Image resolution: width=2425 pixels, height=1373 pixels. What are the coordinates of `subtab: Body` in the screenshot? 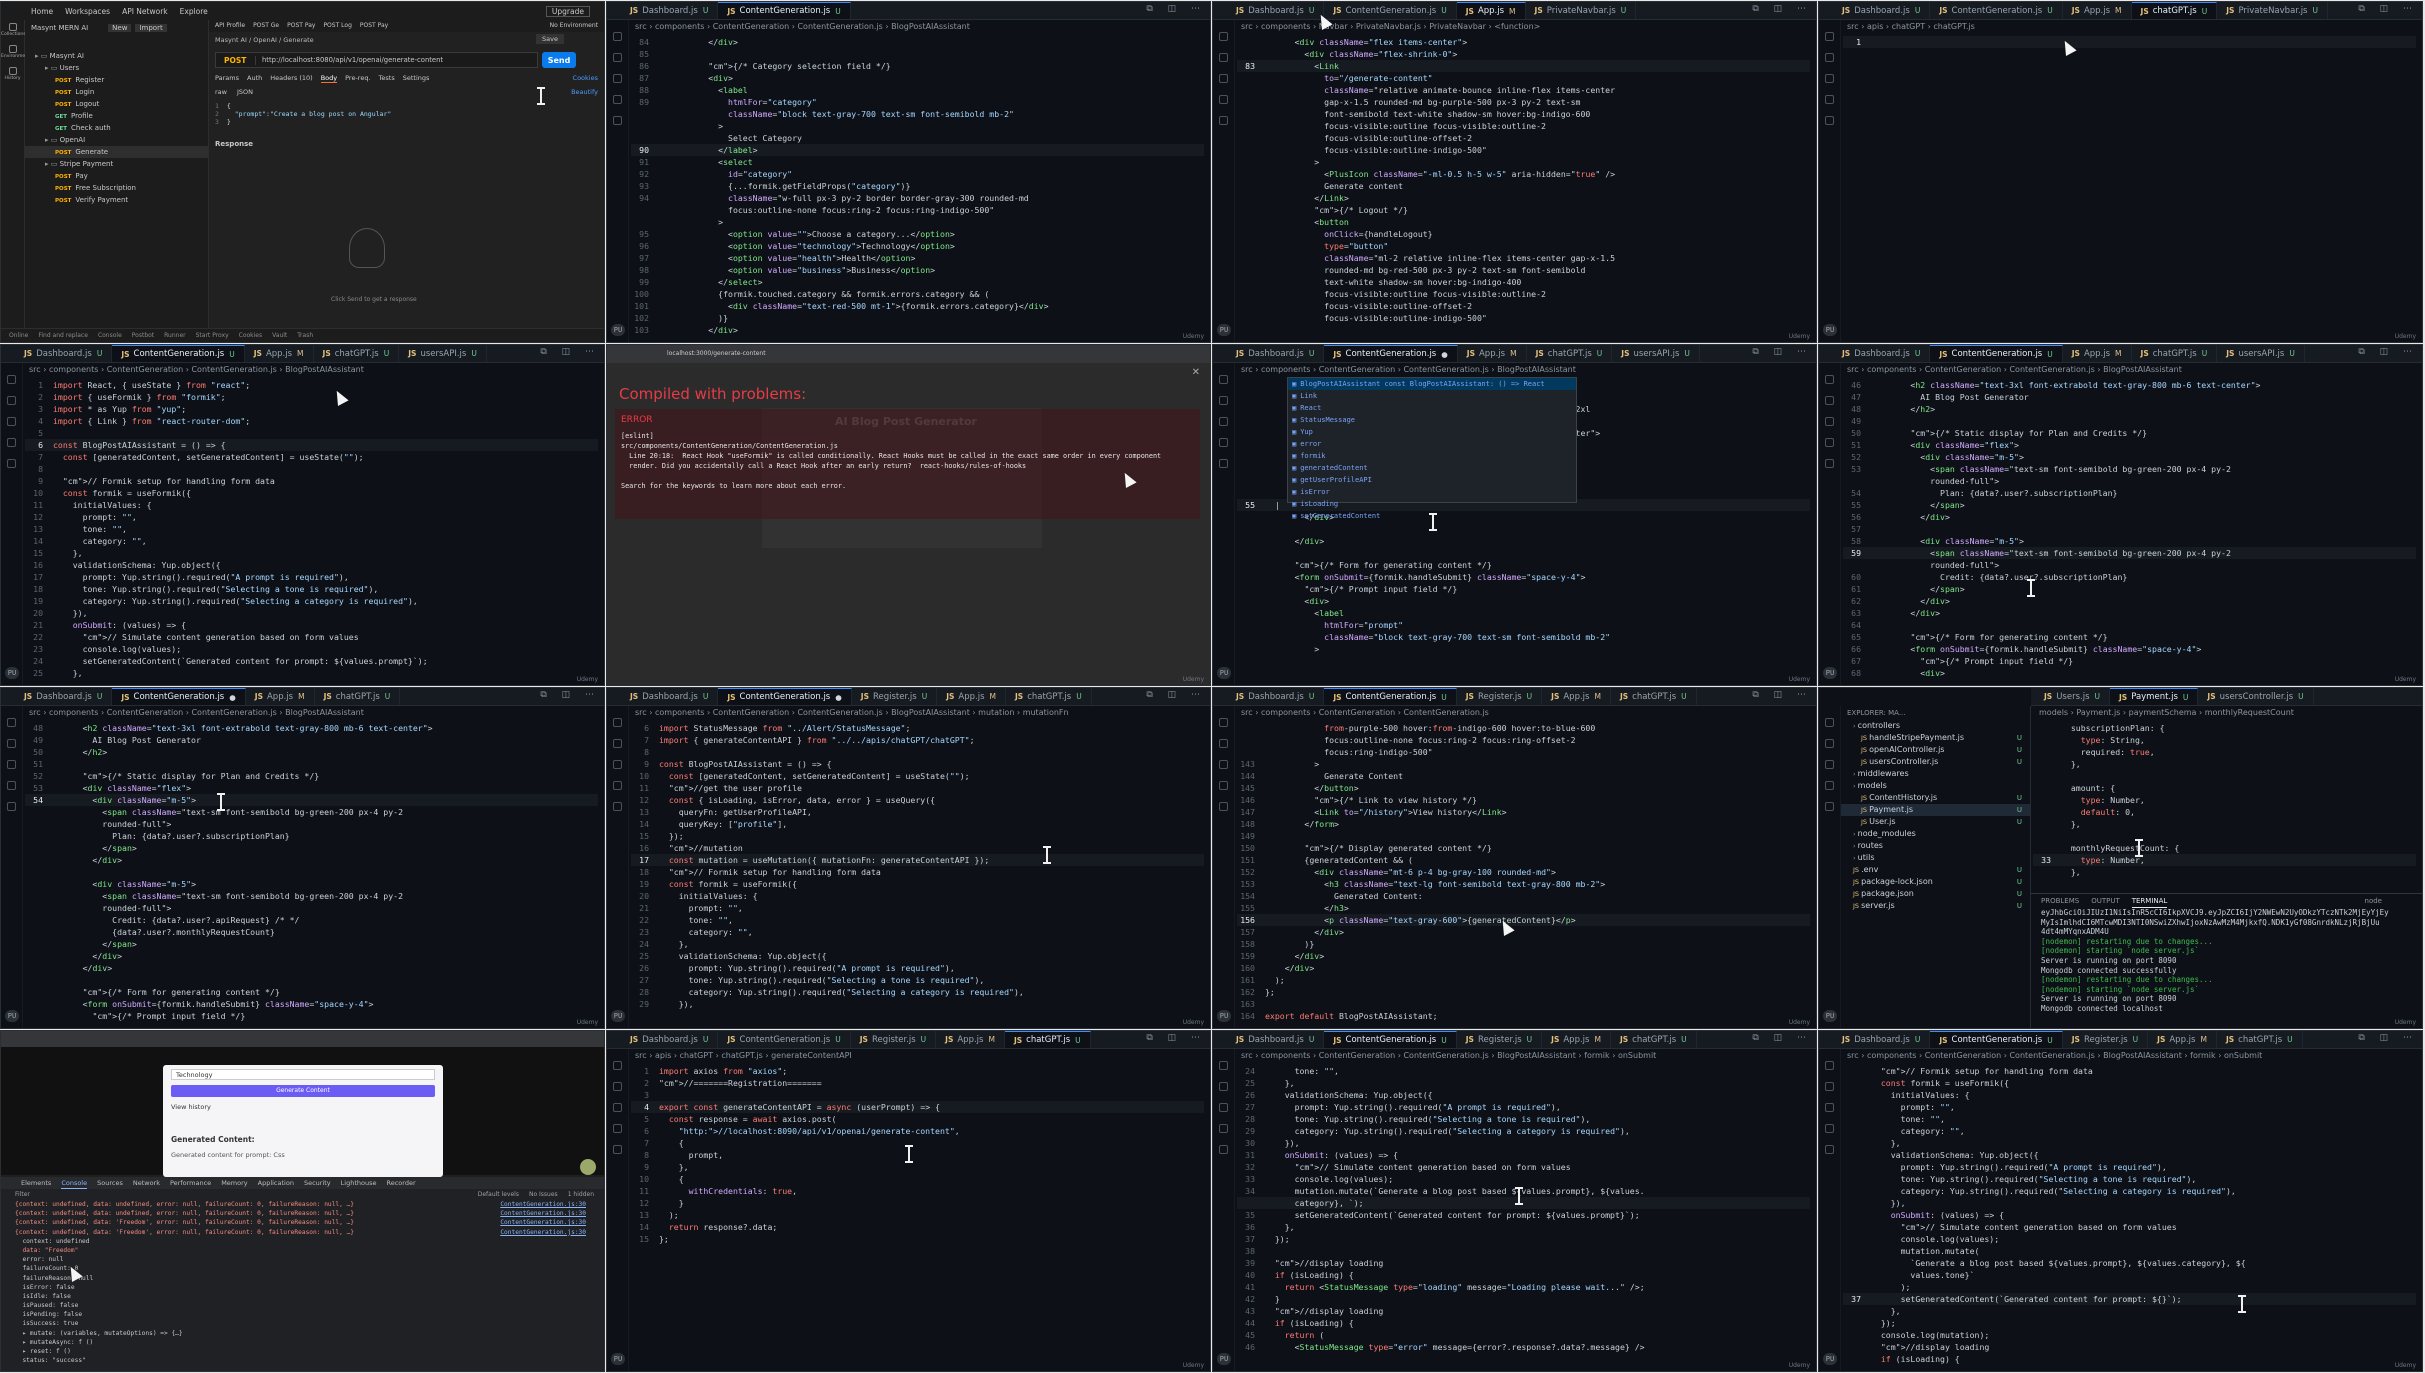 It's located at (329, 78).